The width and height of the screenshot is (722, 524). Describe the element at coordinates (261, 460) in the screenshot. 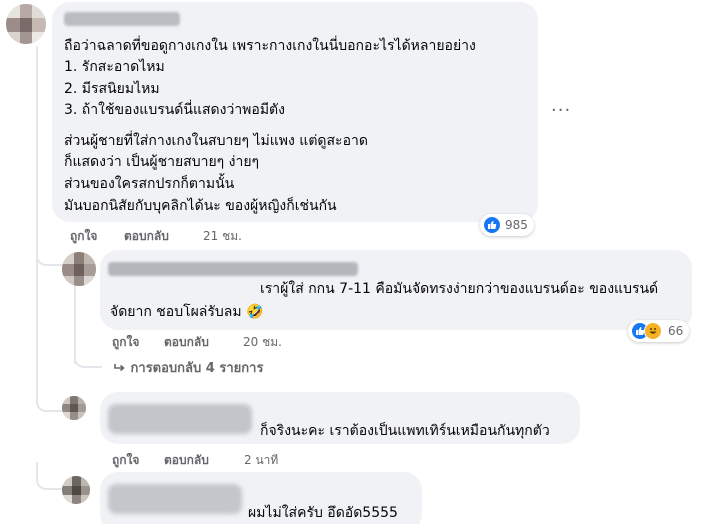

I see `comment-timestamp: 2 นาที` at that location.